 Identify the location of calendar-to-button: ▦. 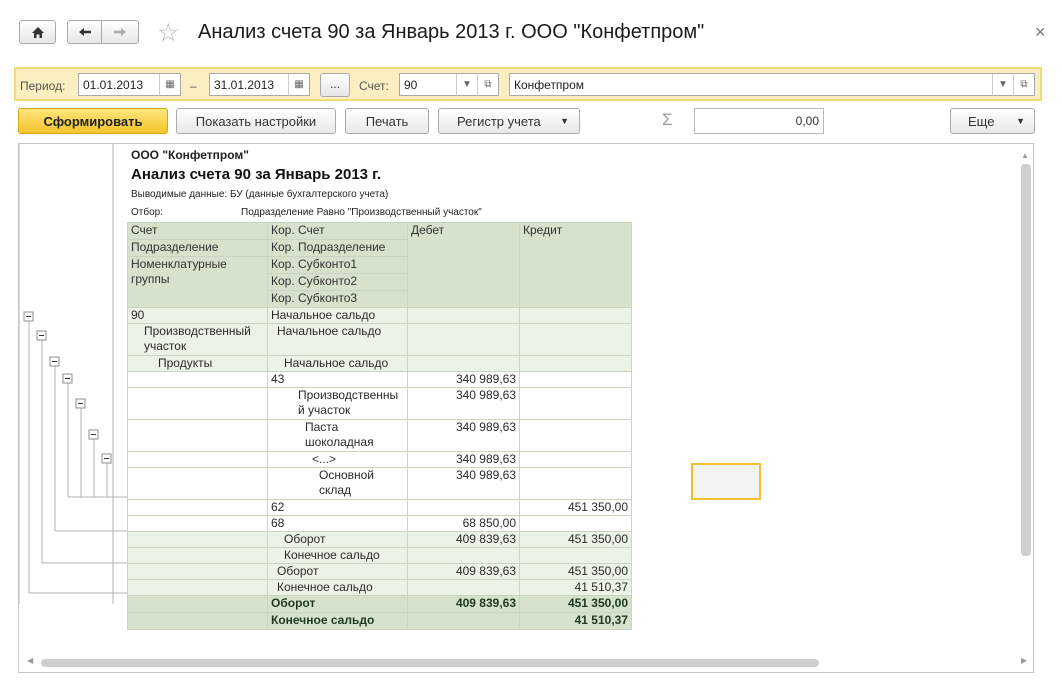
(299, 84).